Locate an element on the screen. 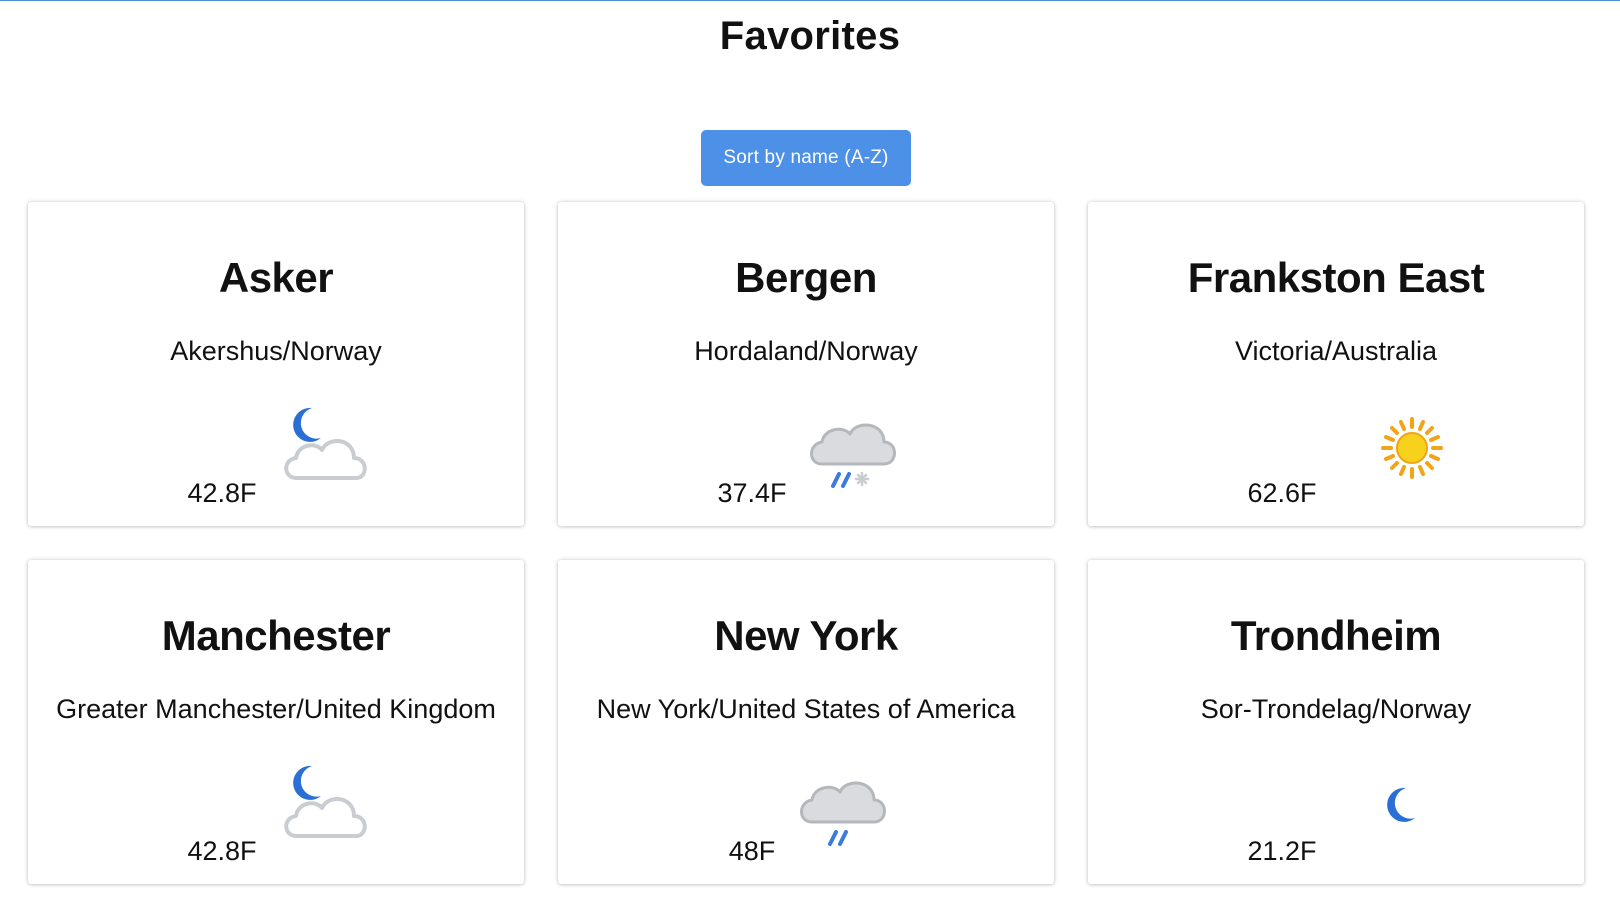 Image resolution: width=1620 pixels, height=920 pixels. favorite-card: Frankston East Victoria/Australia 62.6F is located at coordinates (1336, 364).